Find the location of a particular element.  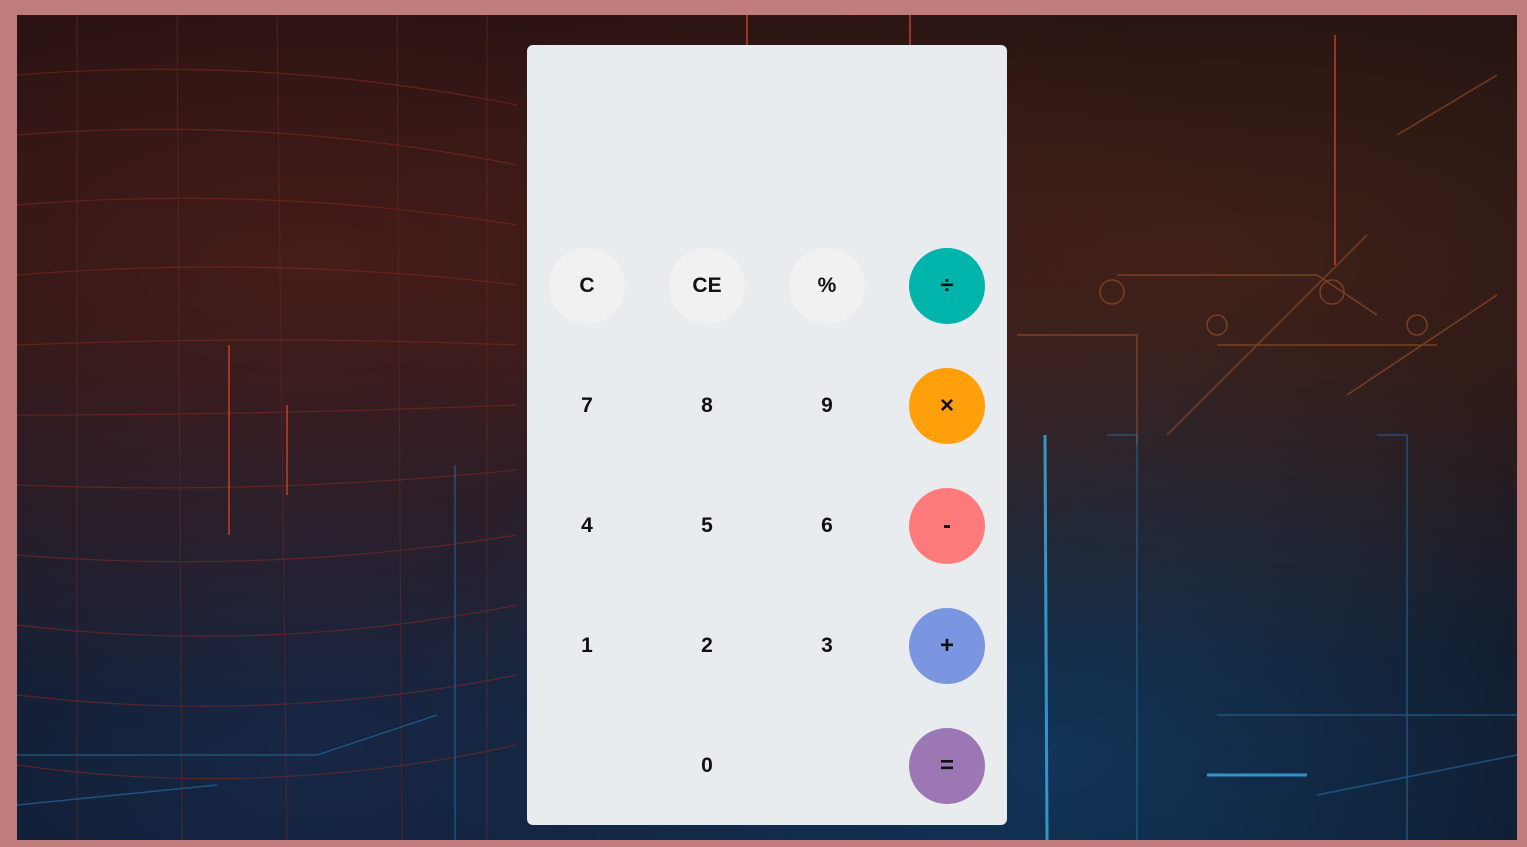

digit-6-button: 6 is located at coordinates (827, 526).